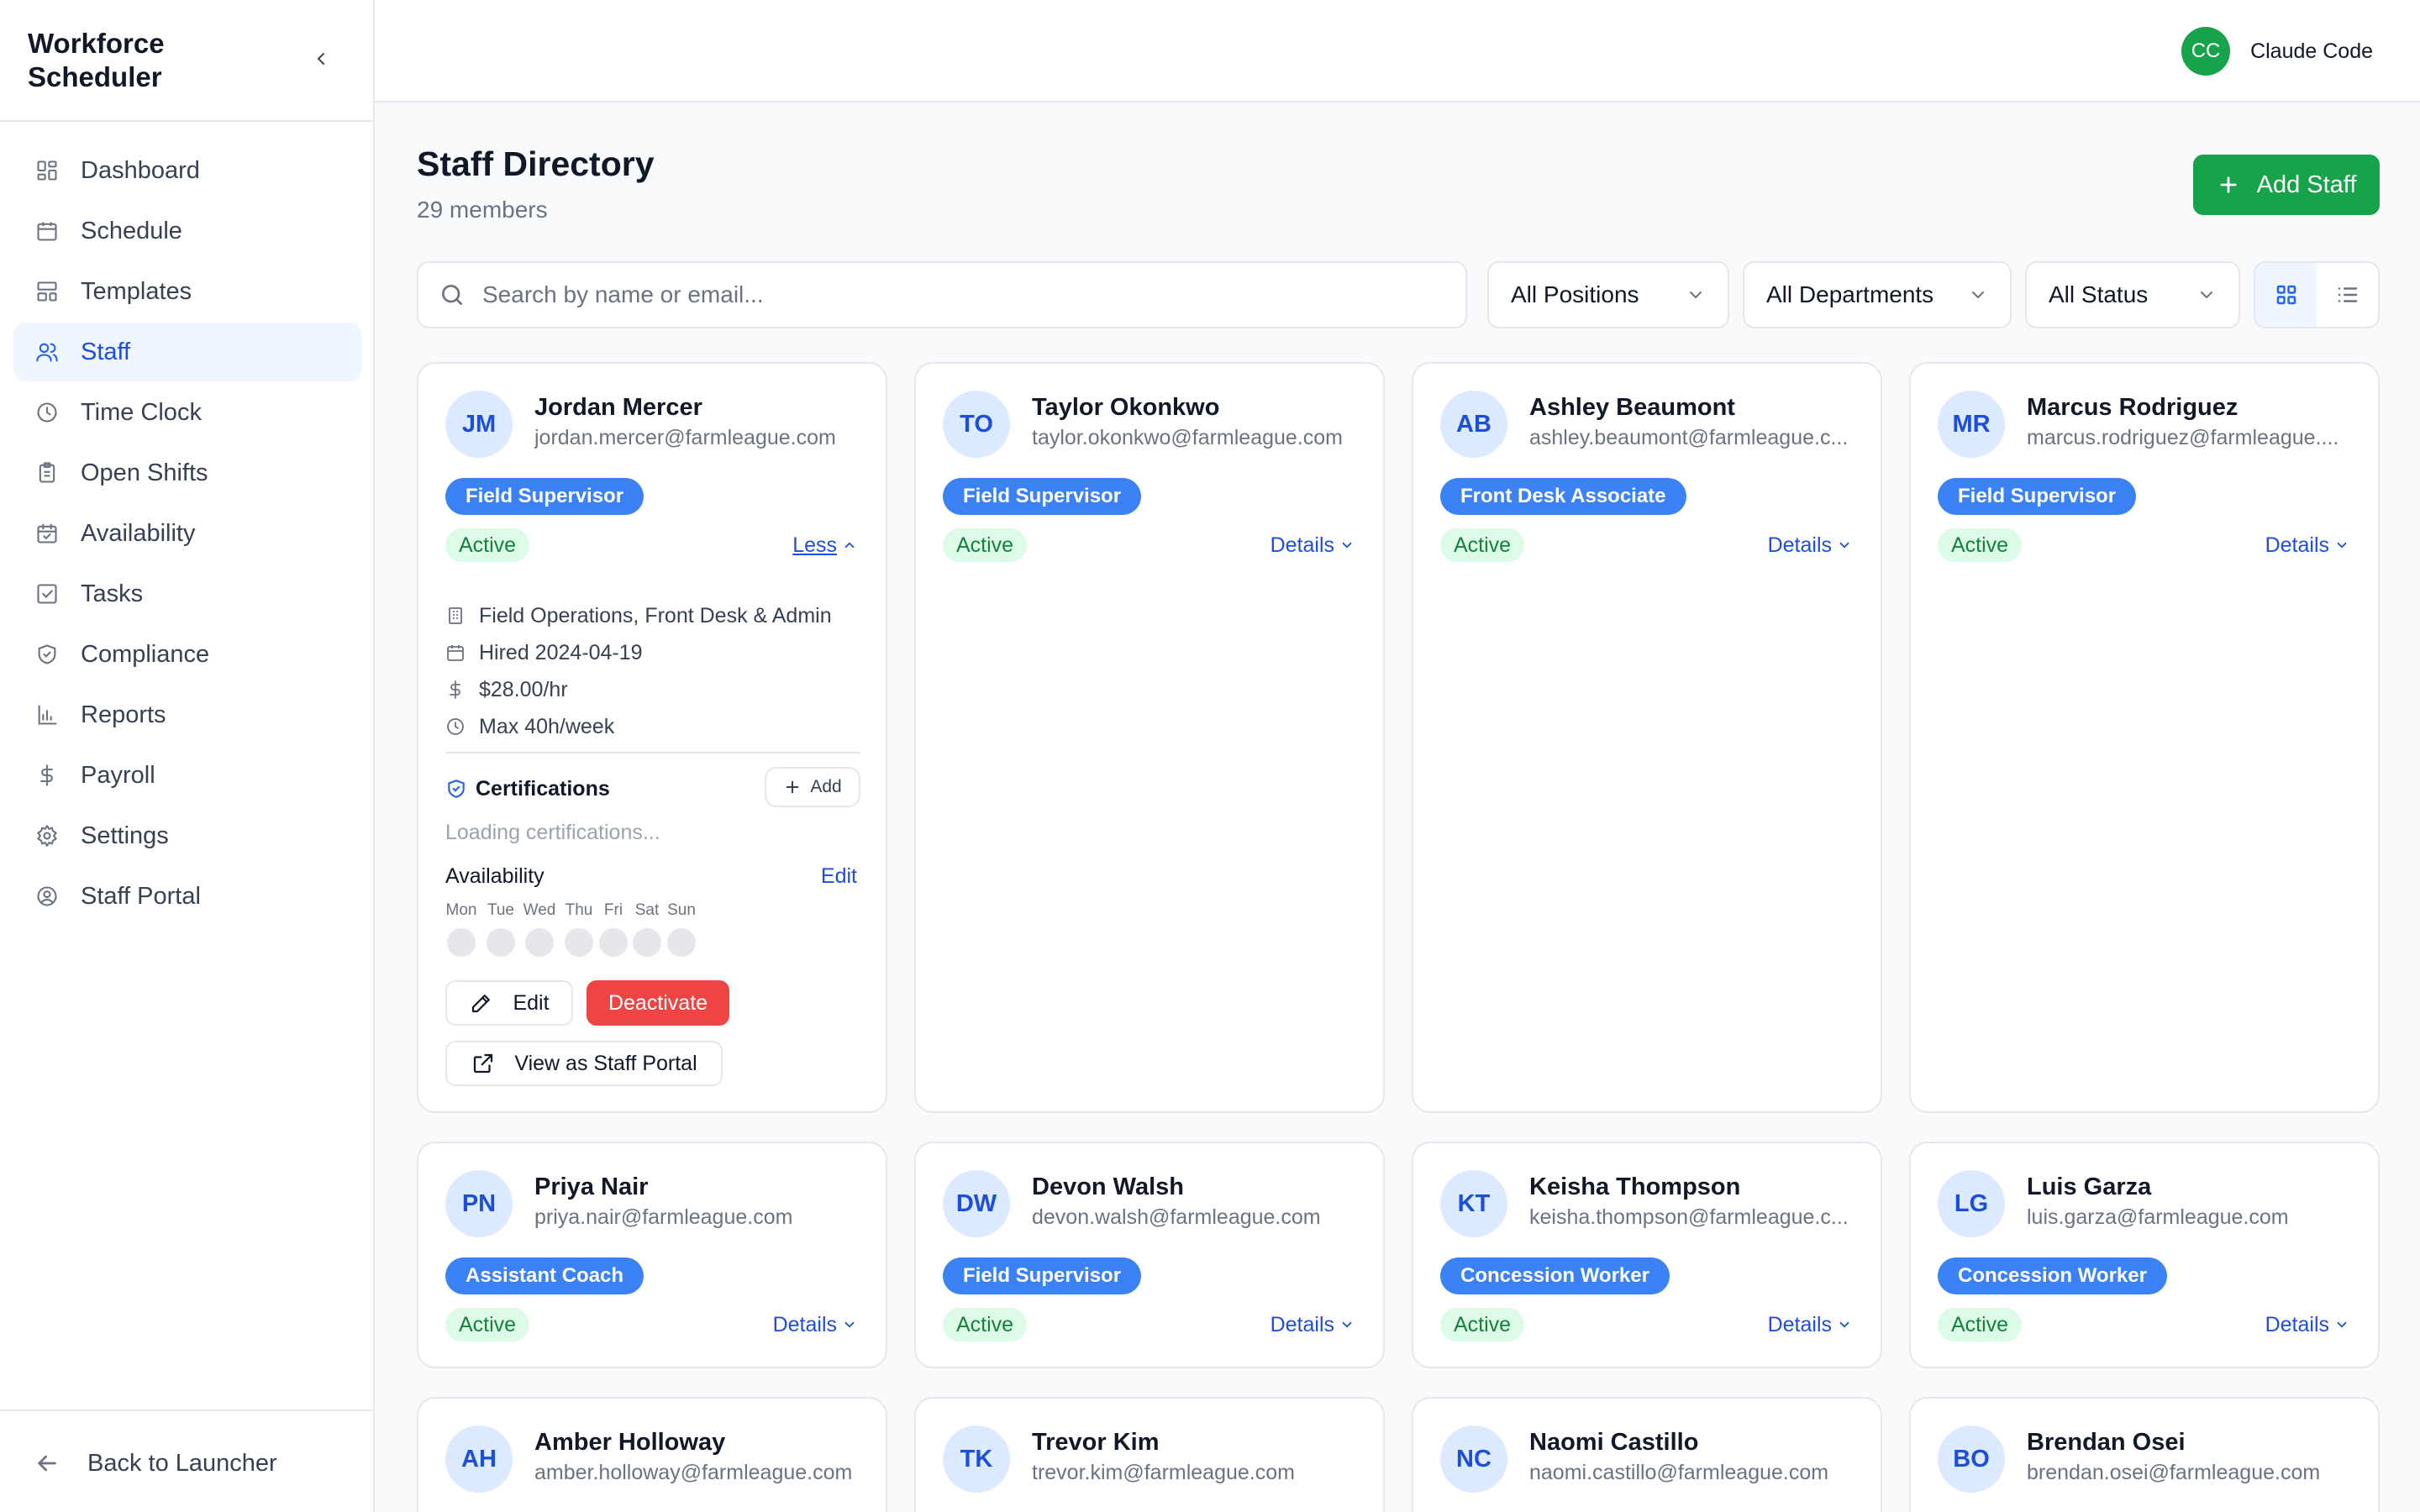 This screenshot has height=1512, width=2420. I want to click on edit-availability-link: Edit, so click(839, 876).